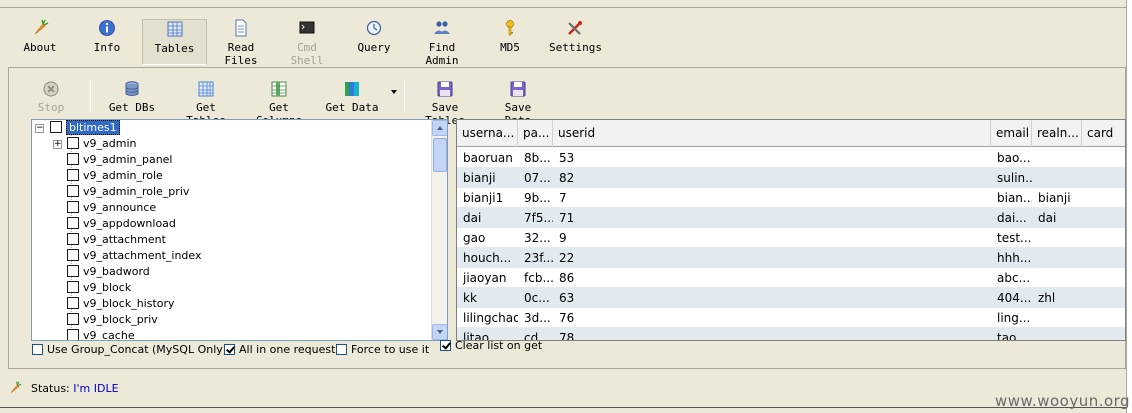 This screenshot has height=413, width=1132. Describe the element at coordinates (129, 303) in the screenshot. I see `tree-item-label: v9_block_history` at that location.